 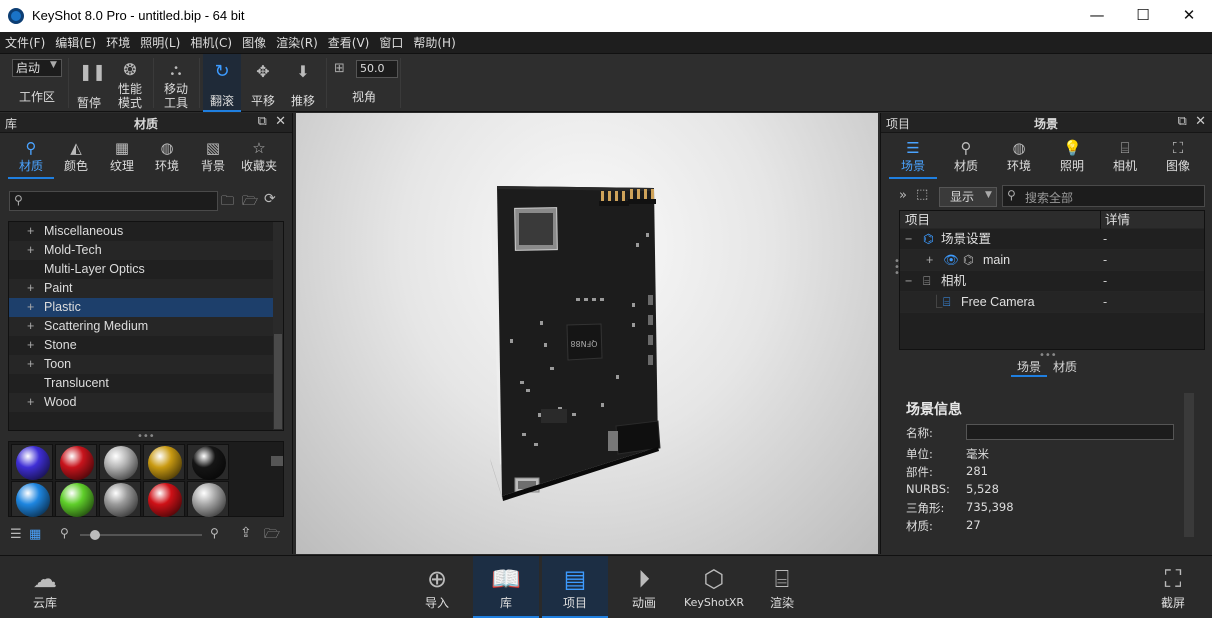 I want to click on menu-render: 渲染(R), so click(x=297, y=43).